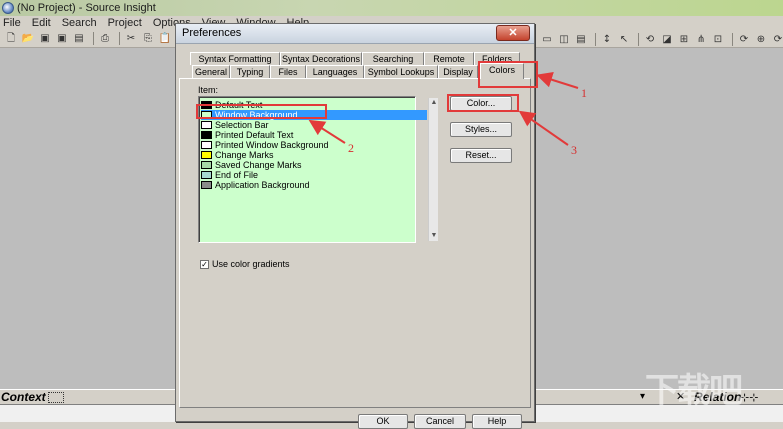 The height and width of the screenshot is (429, 783). What do you see at coordinates (502, 71) in the screenshot?
I see `tab-colors: Colors` at bounding box center [502, 71].